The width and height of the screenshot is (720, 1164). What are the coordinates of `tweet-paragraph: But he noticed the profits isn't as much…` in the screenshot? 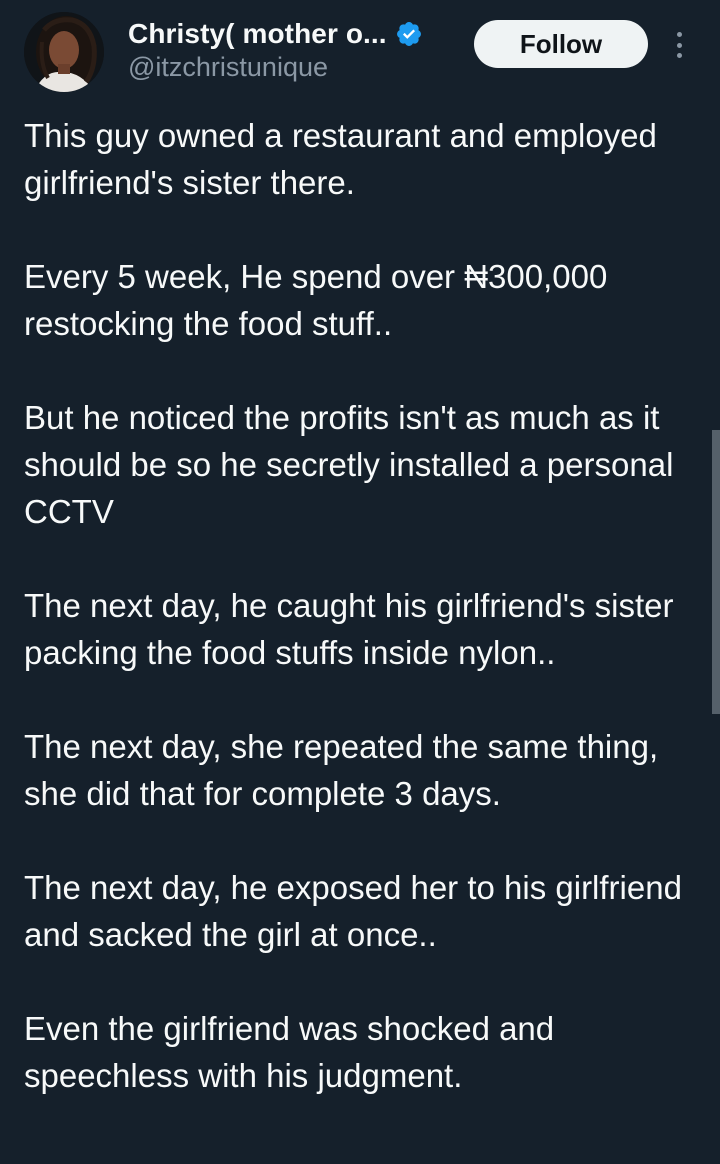 It's located at (349, 464).